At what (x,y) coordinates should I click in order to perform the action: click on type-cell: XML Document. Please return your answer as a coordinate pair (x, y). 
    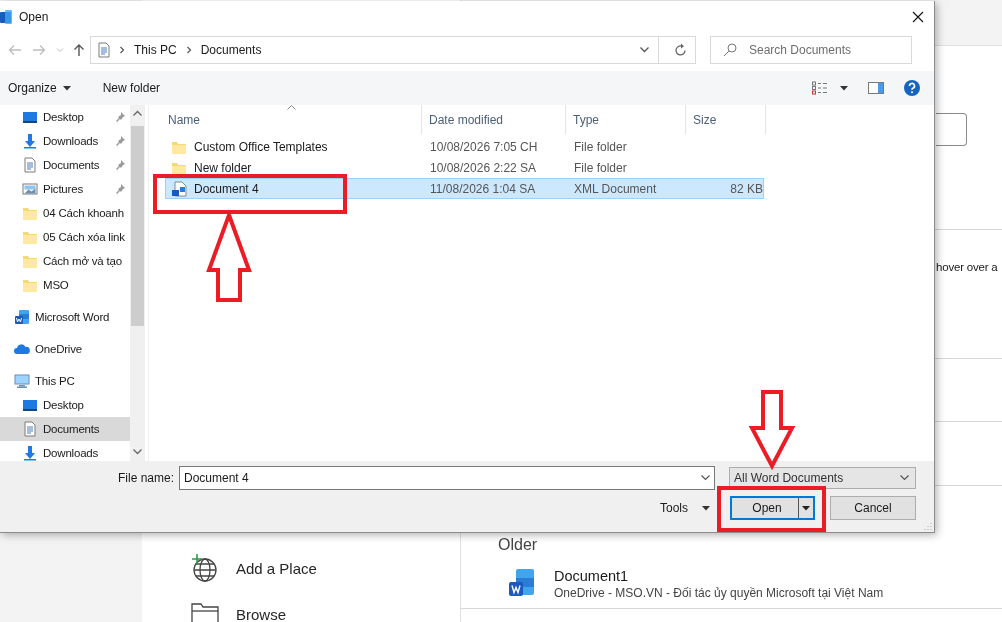
    Looking at the image, I should click on (615, 188).